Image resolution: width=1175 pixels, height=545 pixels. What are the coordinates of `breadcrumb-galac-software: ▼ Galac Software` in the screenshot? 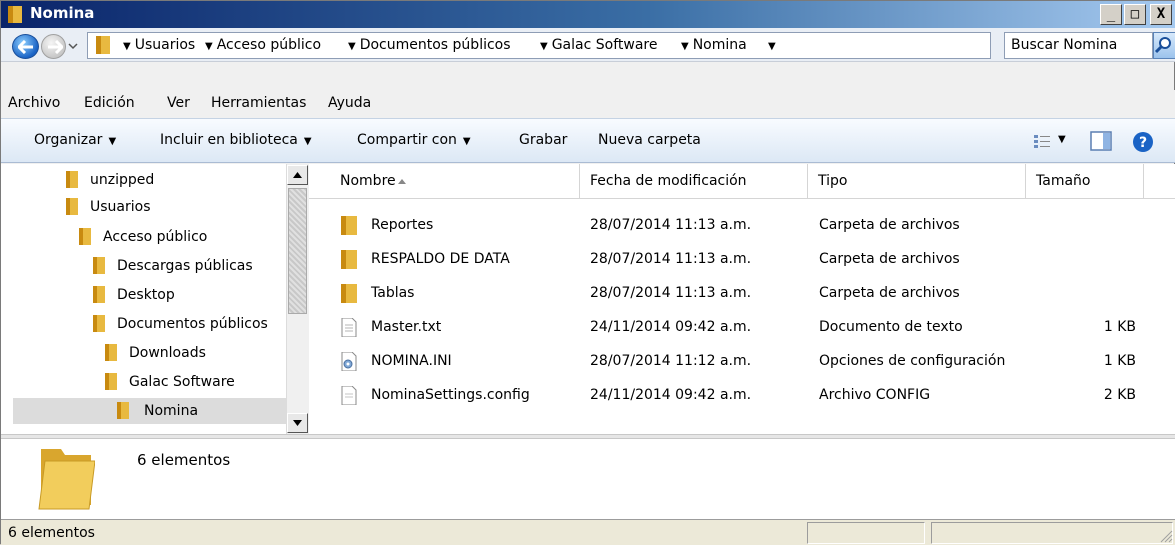 It's located at (598, 45).